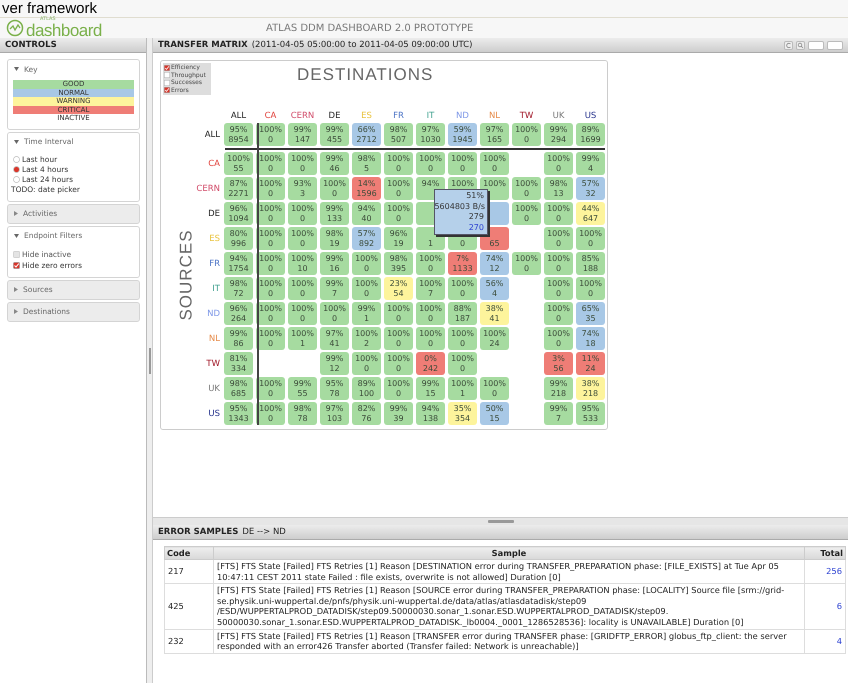  What do you see at coordinates (590, 388) in the screenshot?
I see `matrix-cell: 38% 218` at bounding box center [590, 388].